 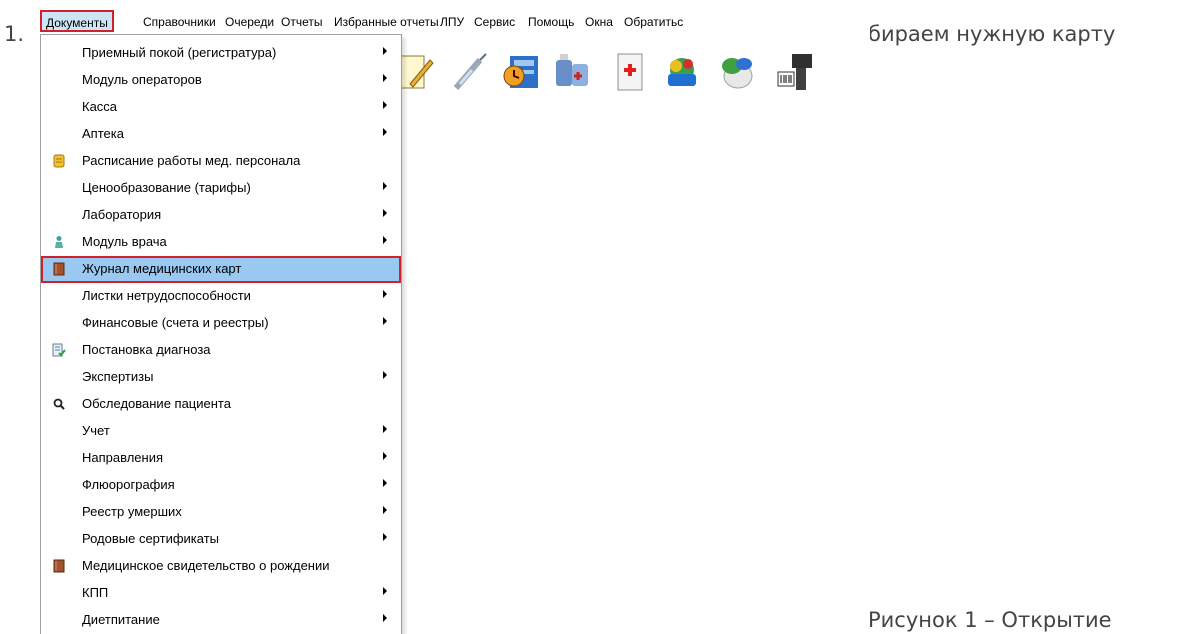 What do you see at coordinates (452, 22) in the screenshot?
I see `menu-lpu: ЛПУ` at bounding box center [452, 22].